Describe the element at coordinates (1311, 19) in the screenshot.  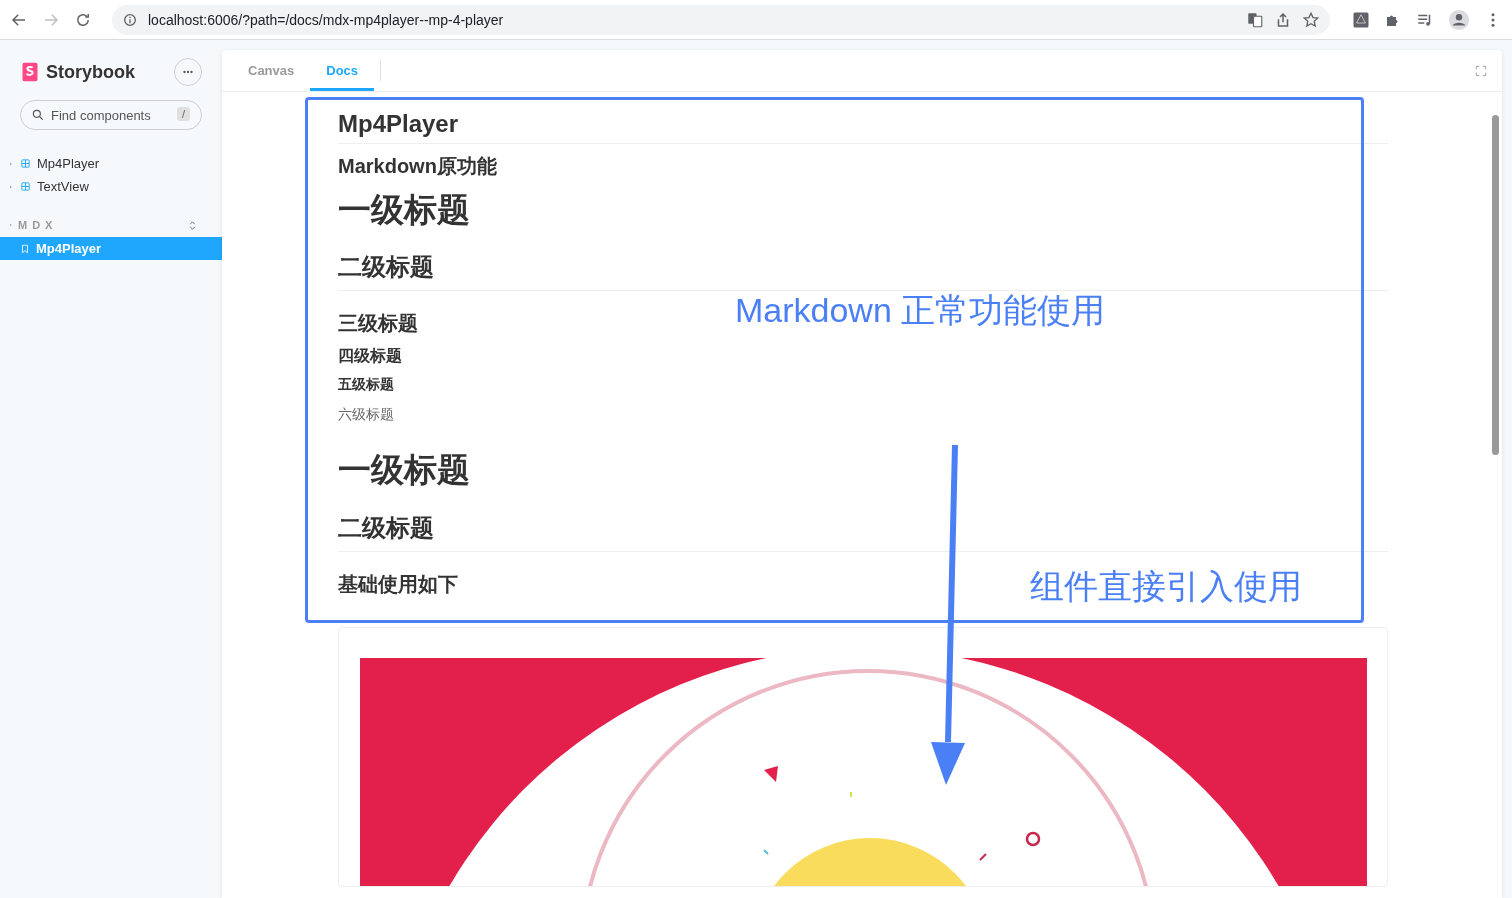
I see `star-icon` at that location.